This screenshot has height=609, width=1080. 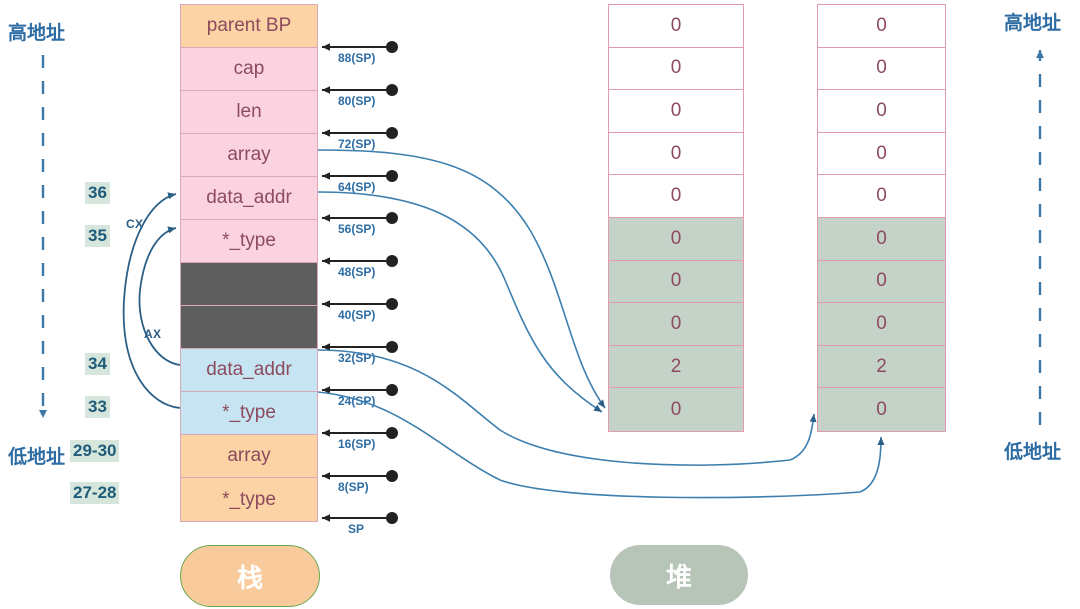 I want to click on right-axis-high-address-label: 高地址, so click(x=1033, y=23).